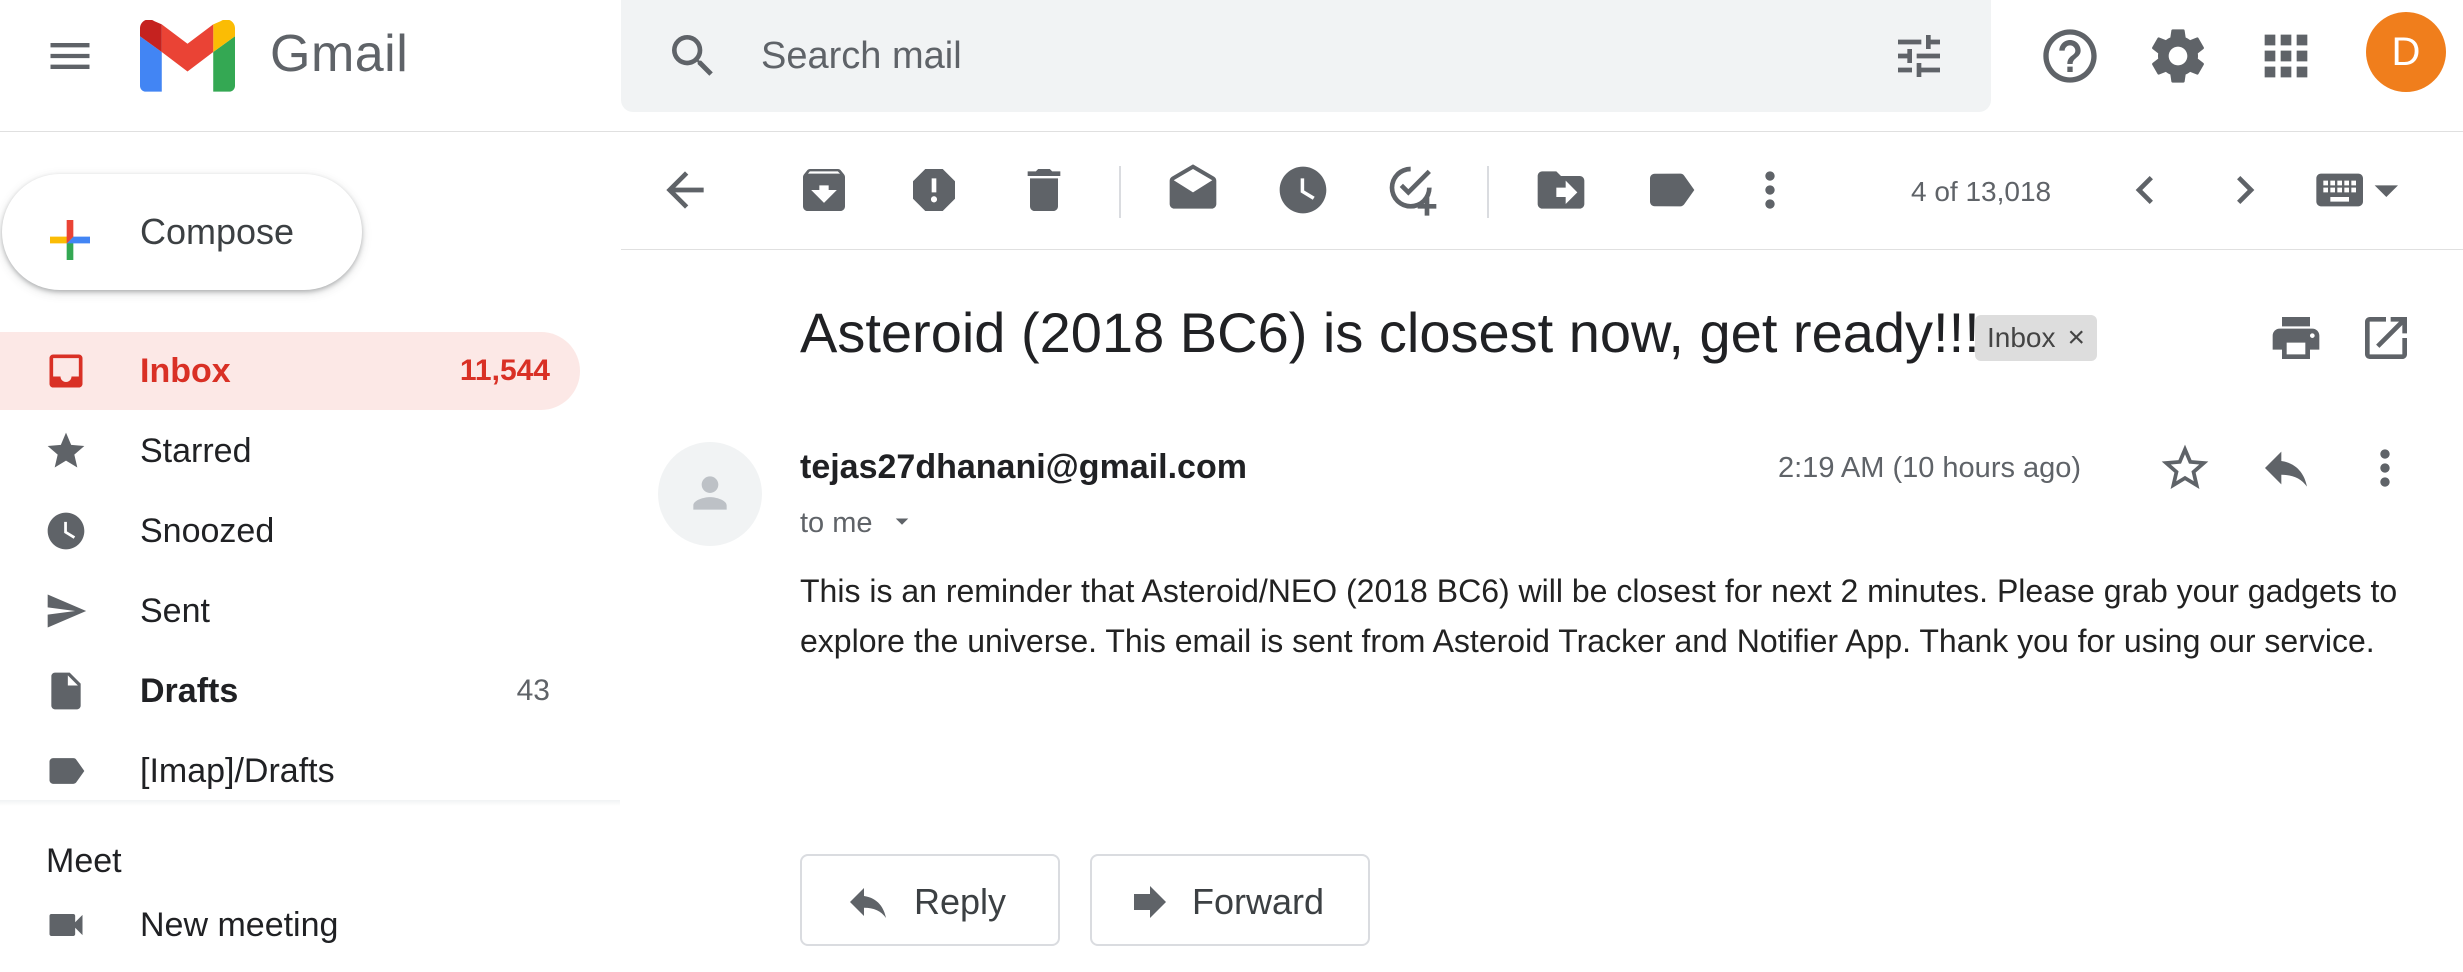 The image size is (2463, 972). I want to click on compose-plus-icon, so click(70, 240).